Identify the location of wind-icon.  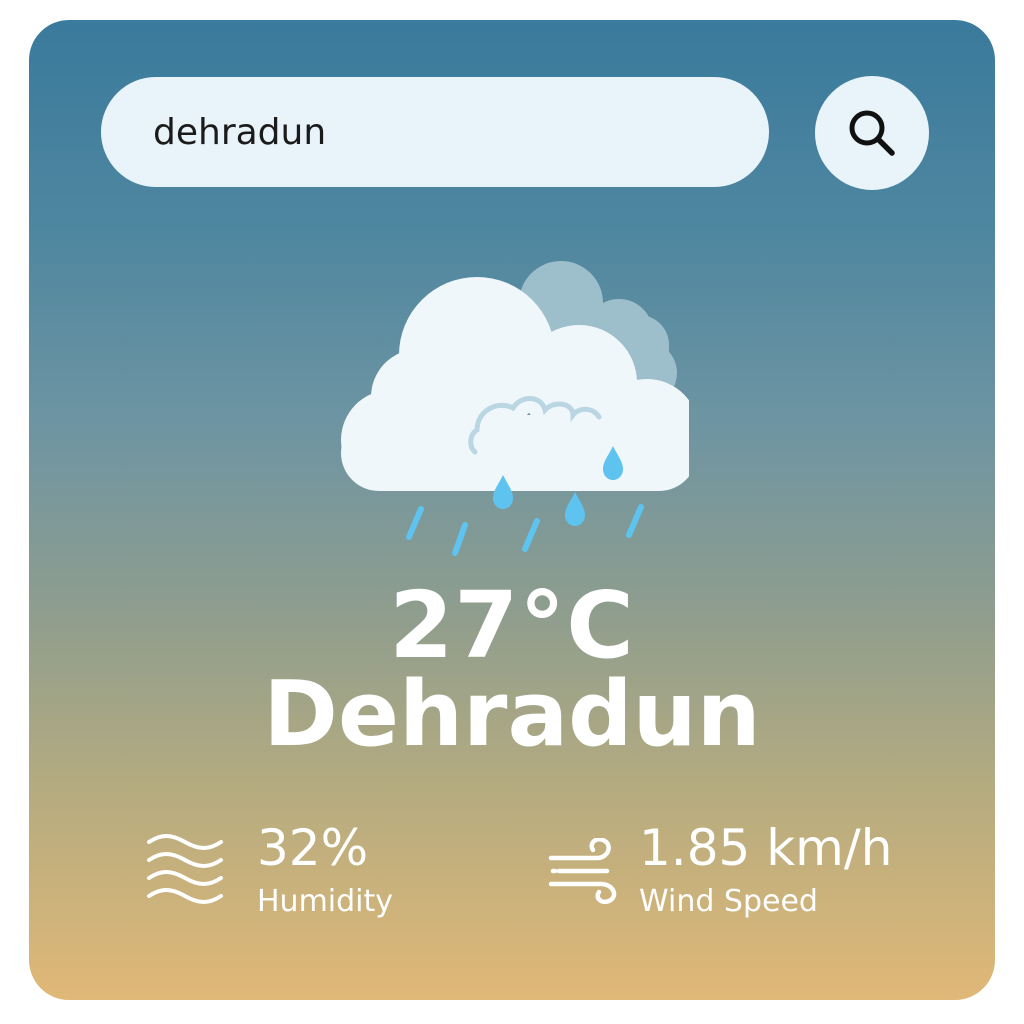
(582, 871).